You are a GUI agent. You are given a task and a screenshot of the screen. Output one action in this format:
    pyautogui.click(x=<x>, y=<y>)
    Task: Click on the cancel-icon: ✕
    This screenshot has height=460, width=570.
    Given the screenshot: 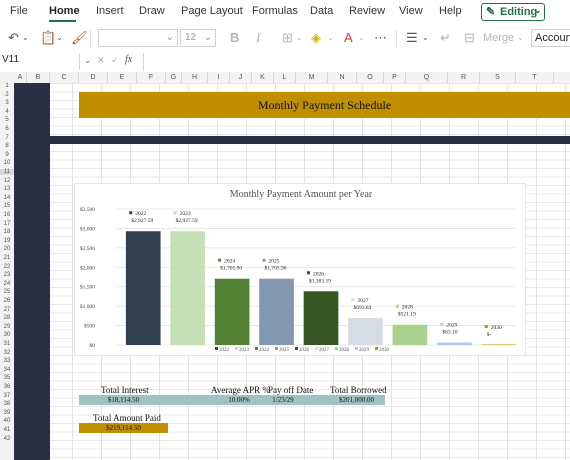 What is the action you would take?
    pyautogui.click(x=101, y=60)
    